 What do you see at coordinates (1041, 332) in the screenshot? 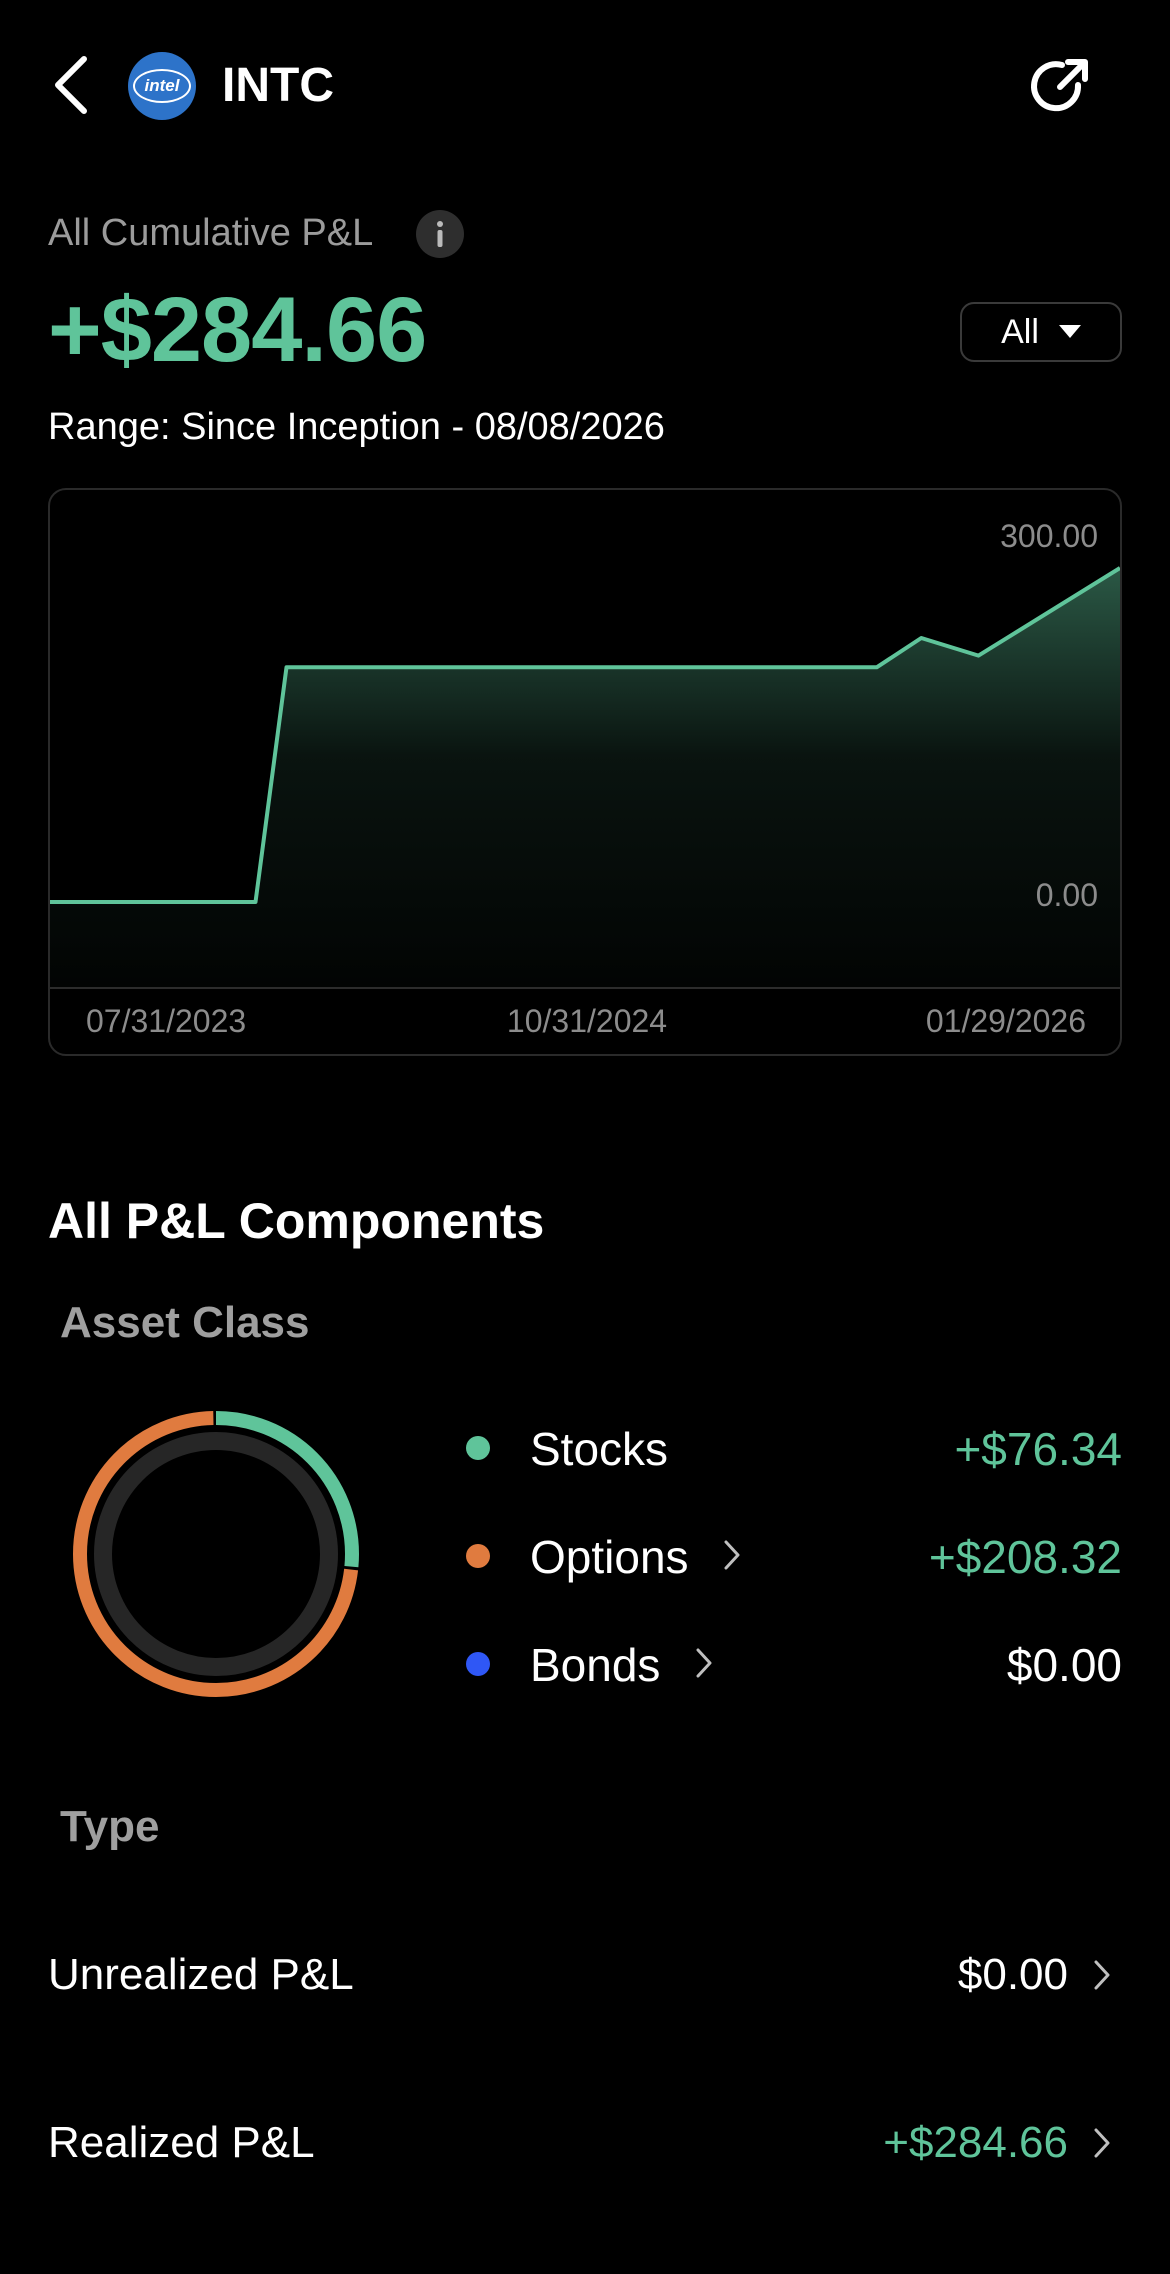
I see `period-filter-select: All` at bounding box center [1041, 332].